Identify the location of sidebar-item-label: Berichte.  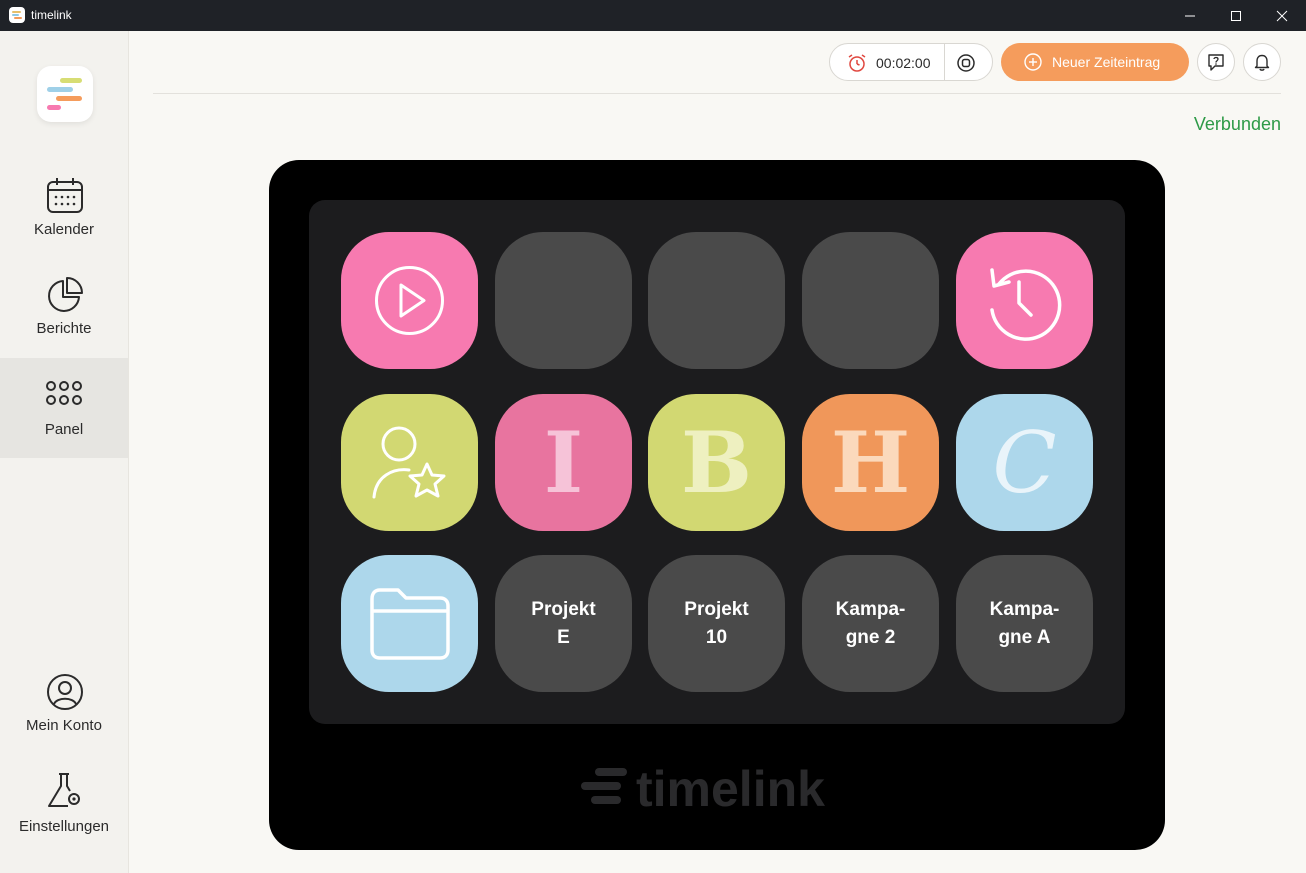
(64, 328).